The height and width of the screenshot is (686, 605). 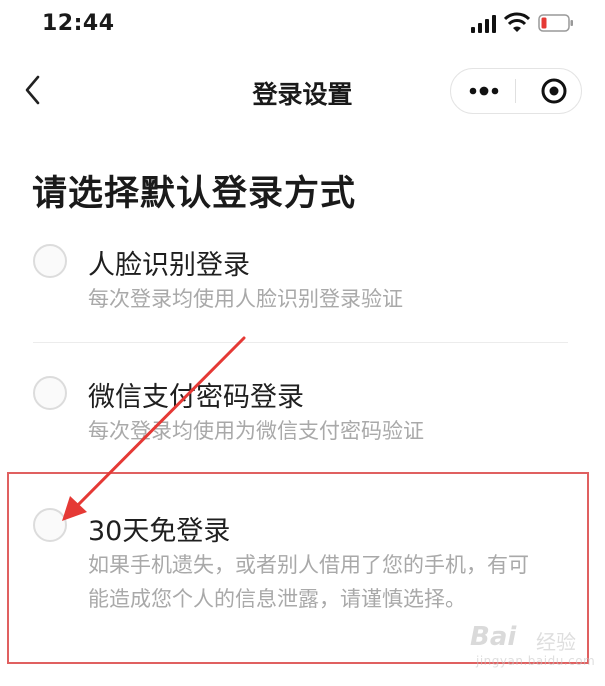 I want to click on navigation-bar: 登录设置, so click(x=302, y=91).